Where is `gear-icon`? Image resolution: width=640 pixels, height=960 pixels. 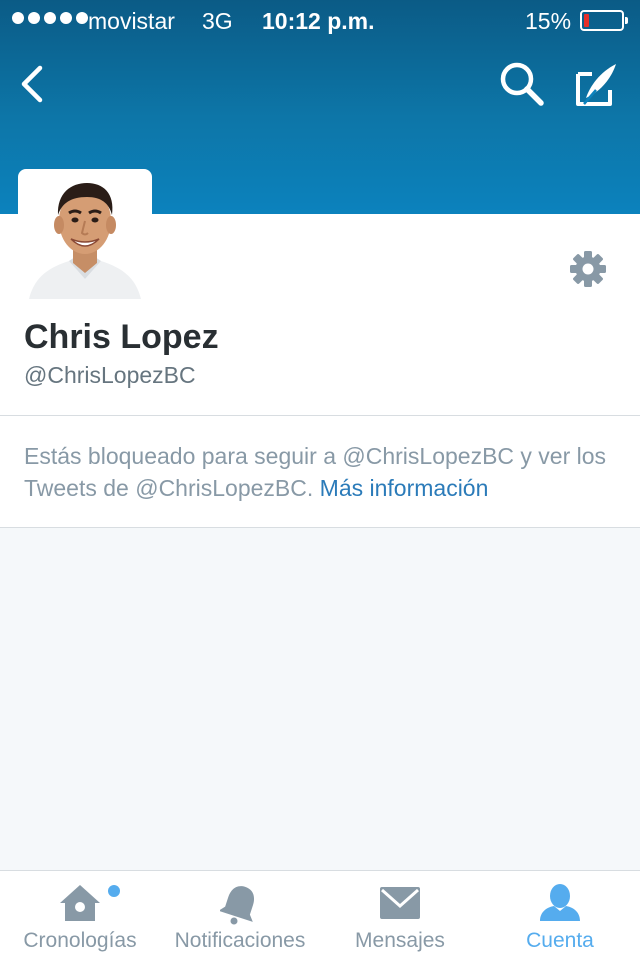 gear-icon is located at coordinates (588, 269).